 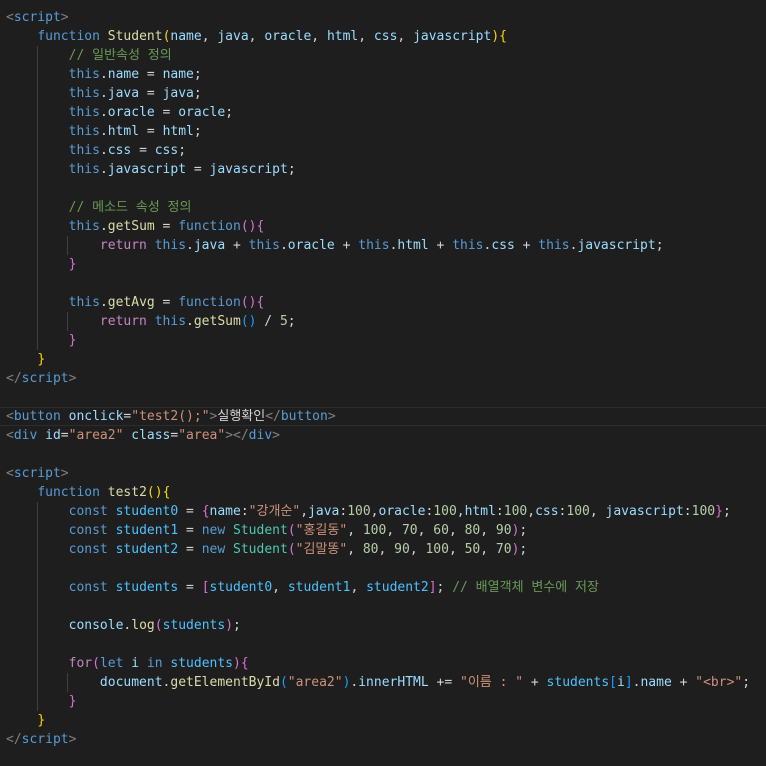 What do you see at coordinates (170, 321) in the screenshot?
I see `code-token: this` at bounding box center [170, 321].